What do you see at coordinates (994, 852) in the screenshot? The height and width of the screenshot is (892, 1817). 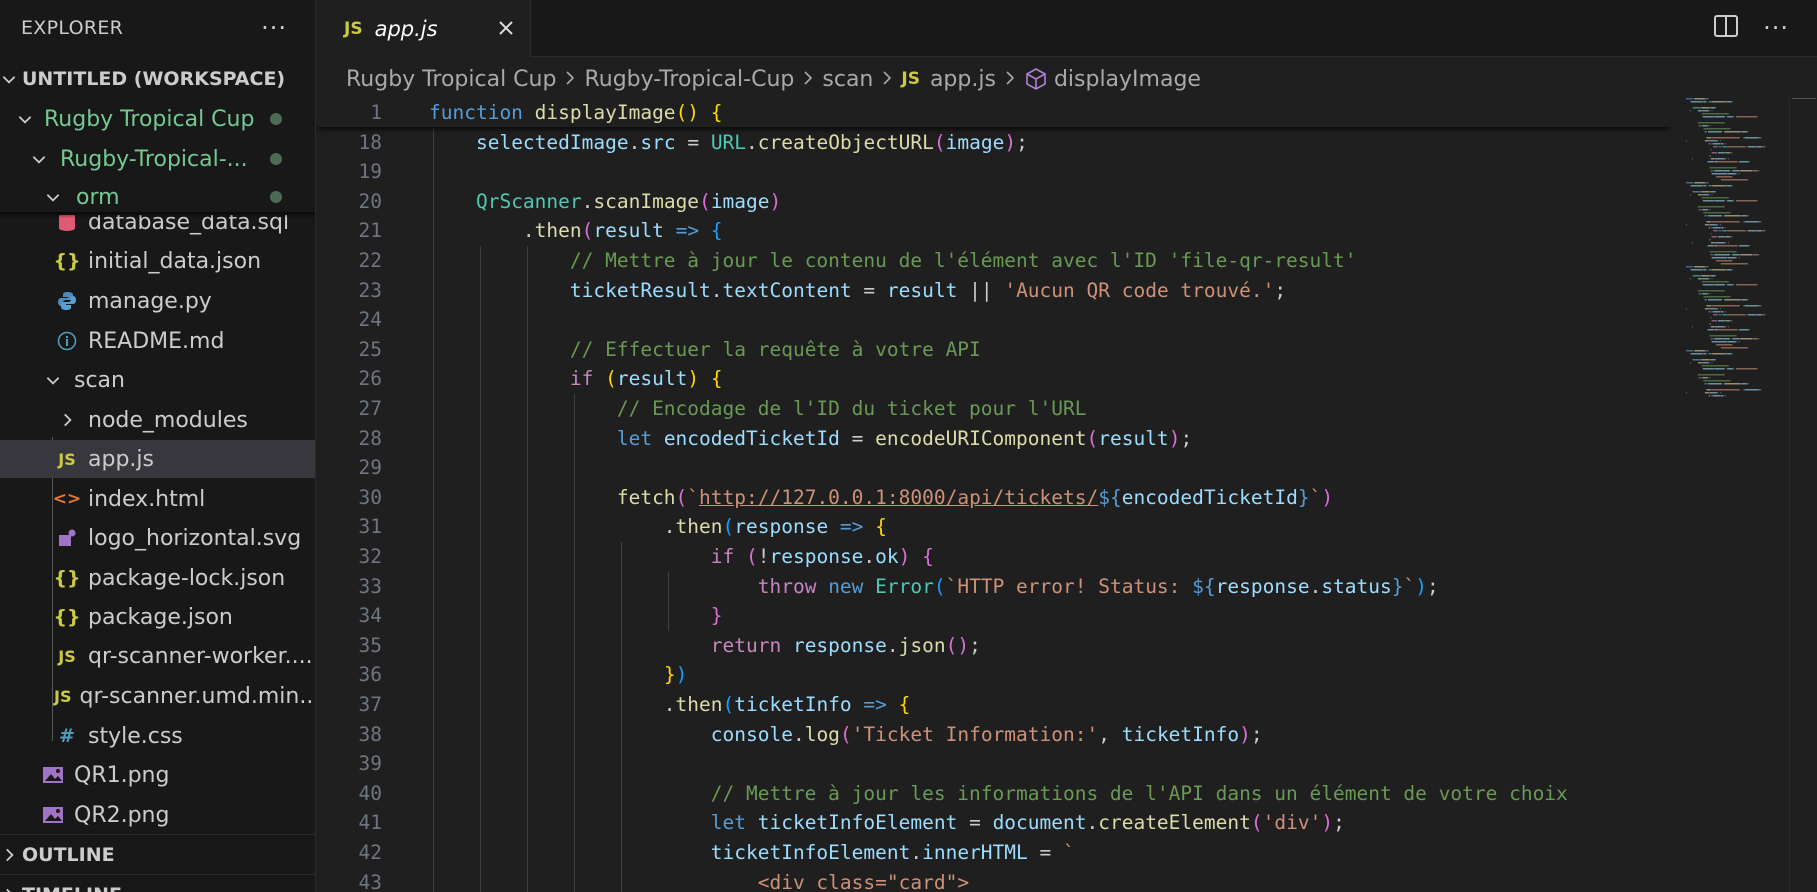 I see `code-line: 42 ticketInfoElement.innerHTML = `` at bounding box center [994, 852].